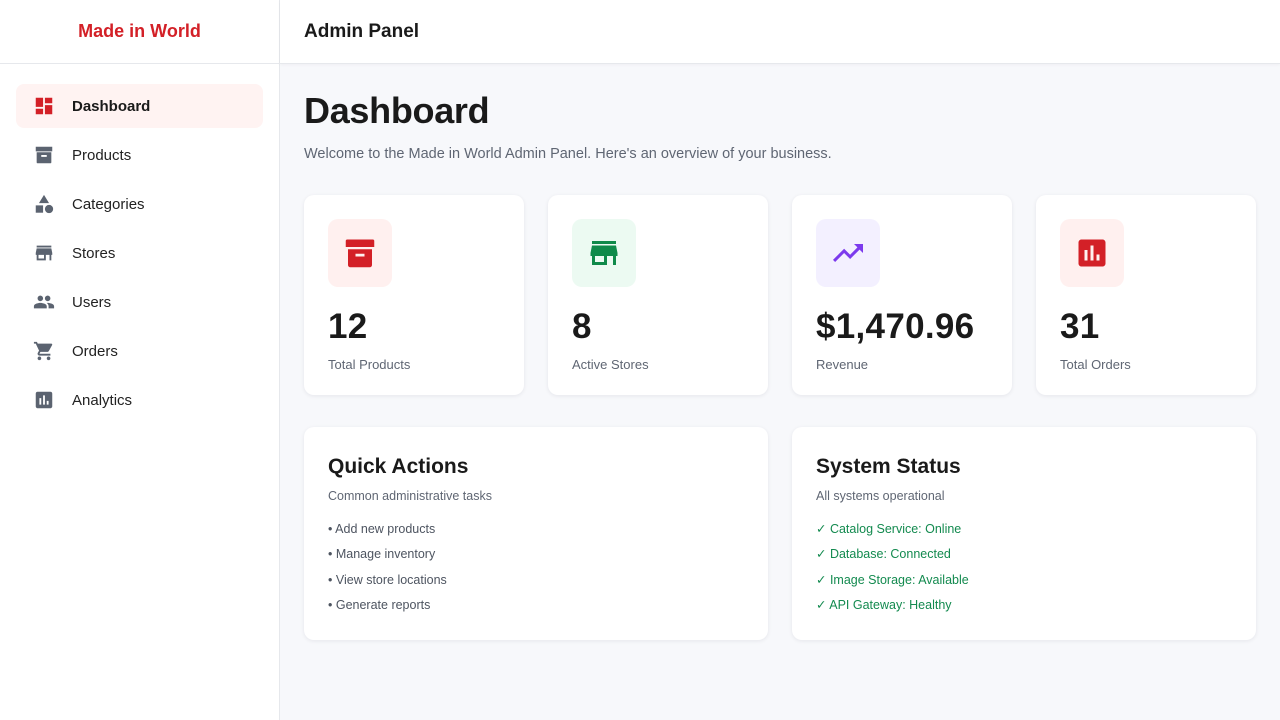  Describe the element at coordinates (95, 351) in the screenshot. I see `sidebar-item-label: Orders` at that location.